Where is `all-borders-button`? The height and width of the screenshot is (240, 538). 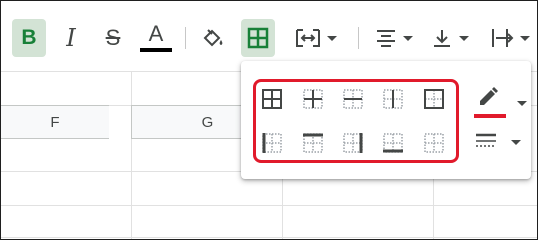
all-borders-button is located at coordinates (272, 99).